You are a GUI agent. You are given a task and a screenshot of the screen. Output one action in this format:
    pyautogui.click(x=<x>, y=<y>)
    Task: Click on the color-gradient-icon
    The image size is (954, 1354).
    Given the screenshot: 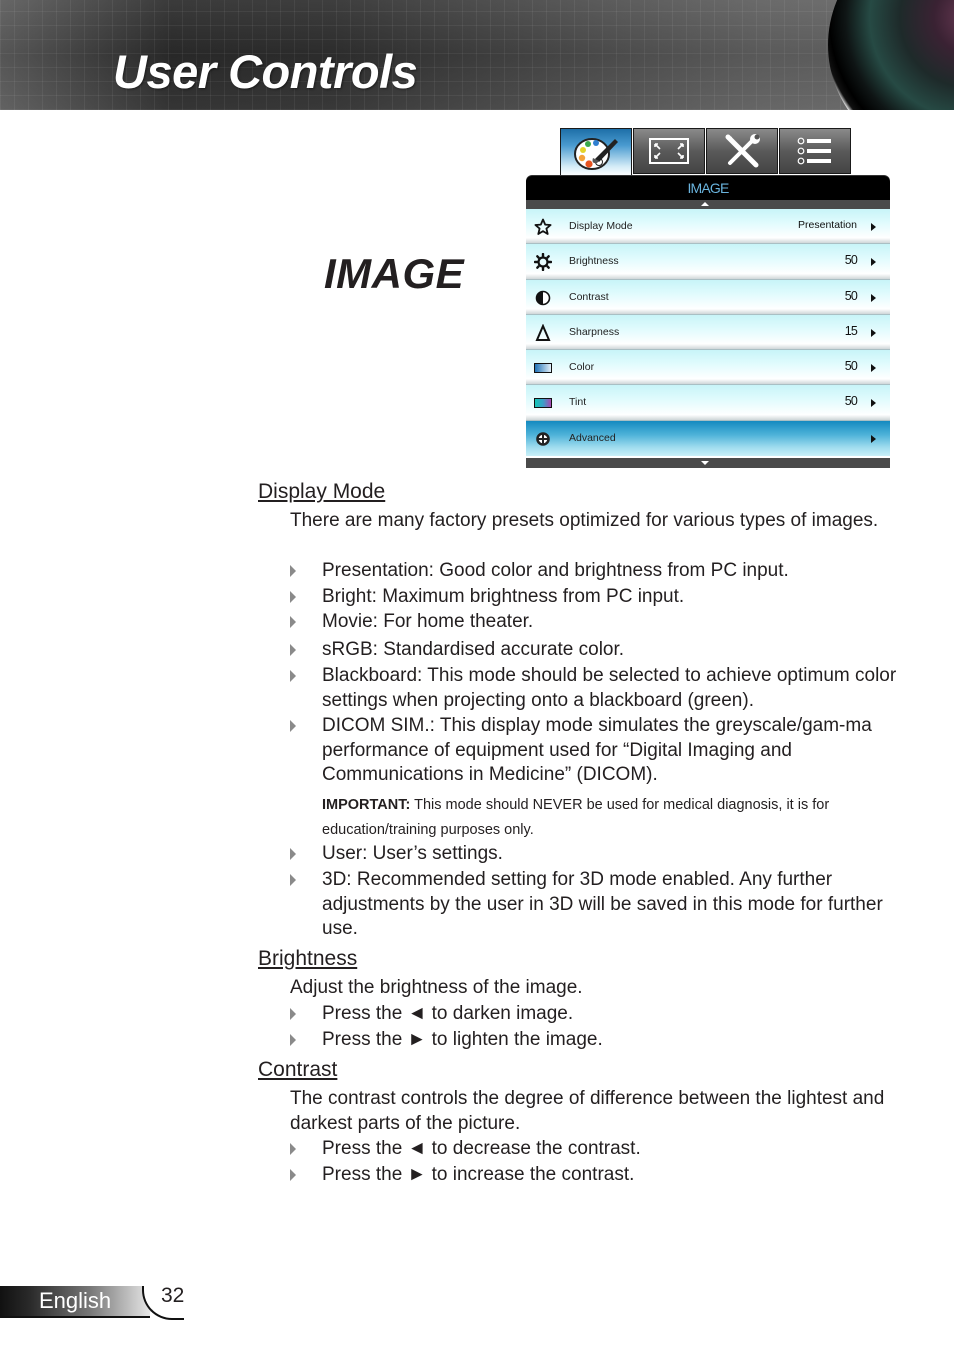 What is the action you would take?
    pyautogui.click(x=543, y=368)
    